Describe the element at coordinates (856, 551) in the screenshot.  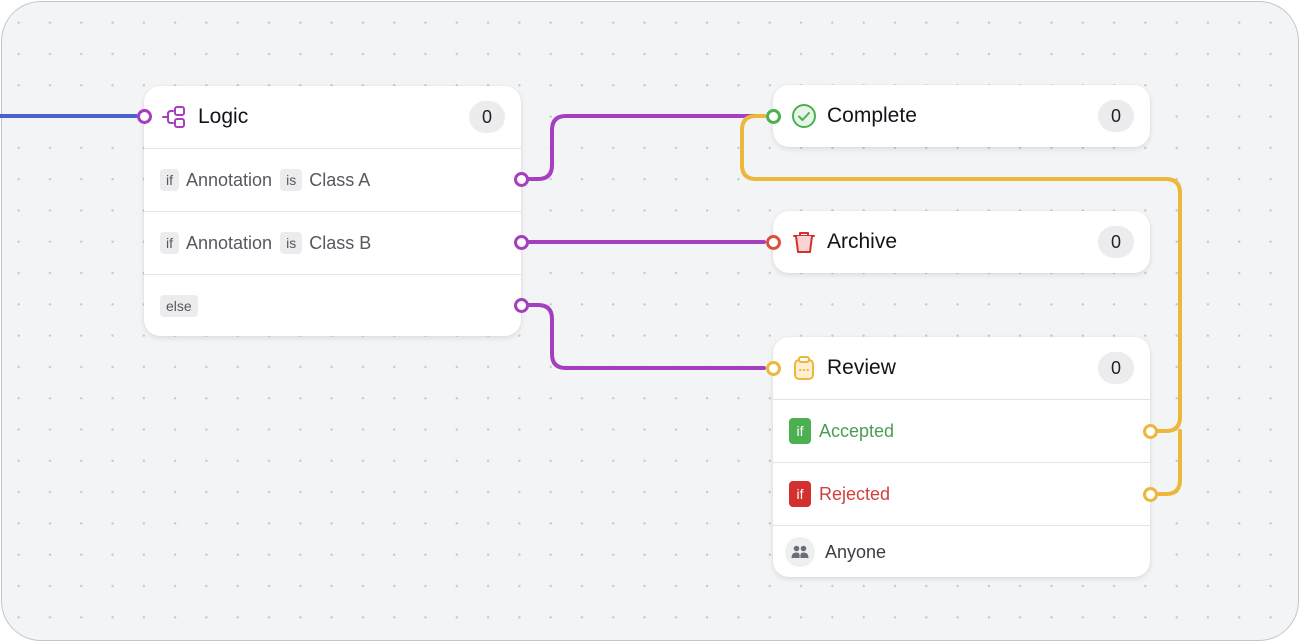
I see `assignee-label: Anyone` at that location.